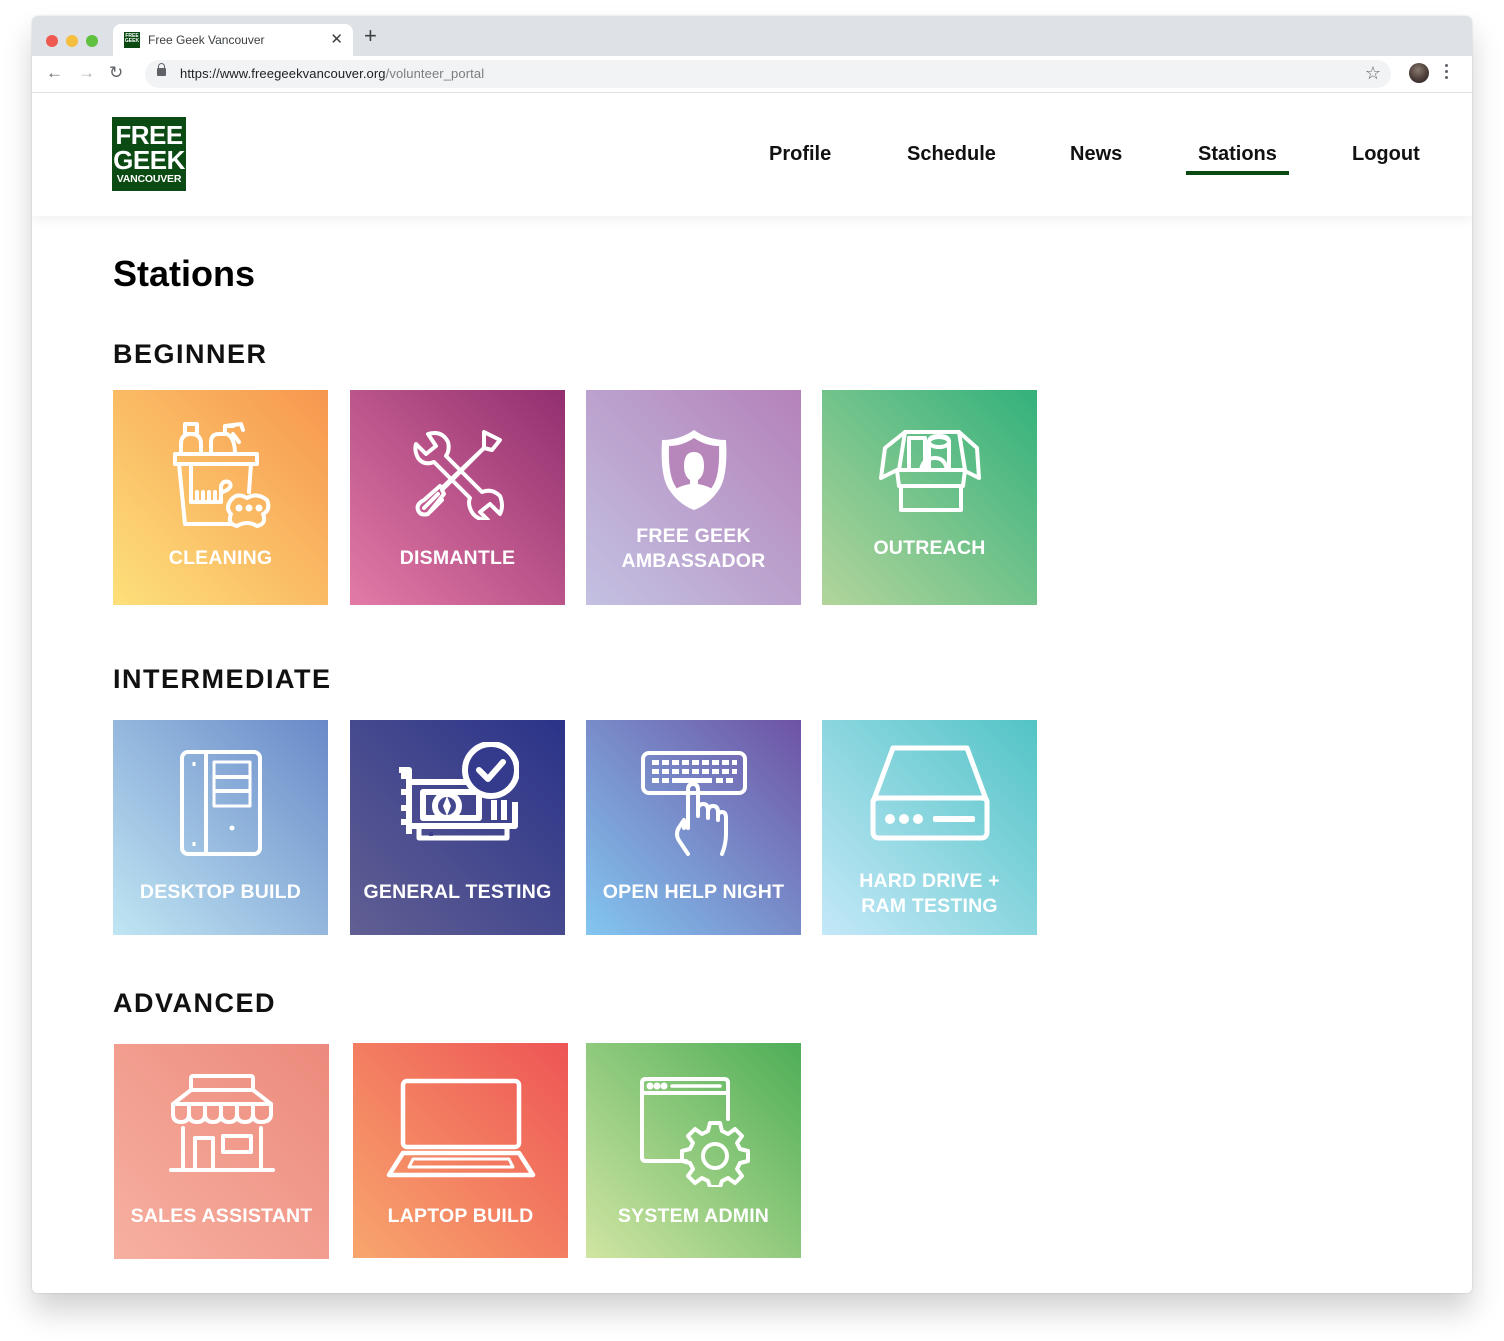 This screenshot has width=1504, height=1341. I want to click on station-label: DISMANTLE, so click(457, 558).